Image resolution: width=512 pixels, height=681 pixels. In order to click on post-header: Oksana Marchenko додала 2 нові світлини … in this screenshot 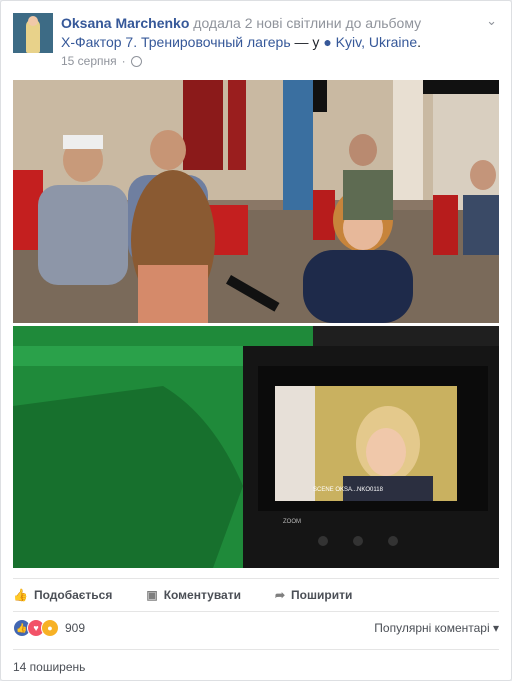, I will do `click(271, 23)`.